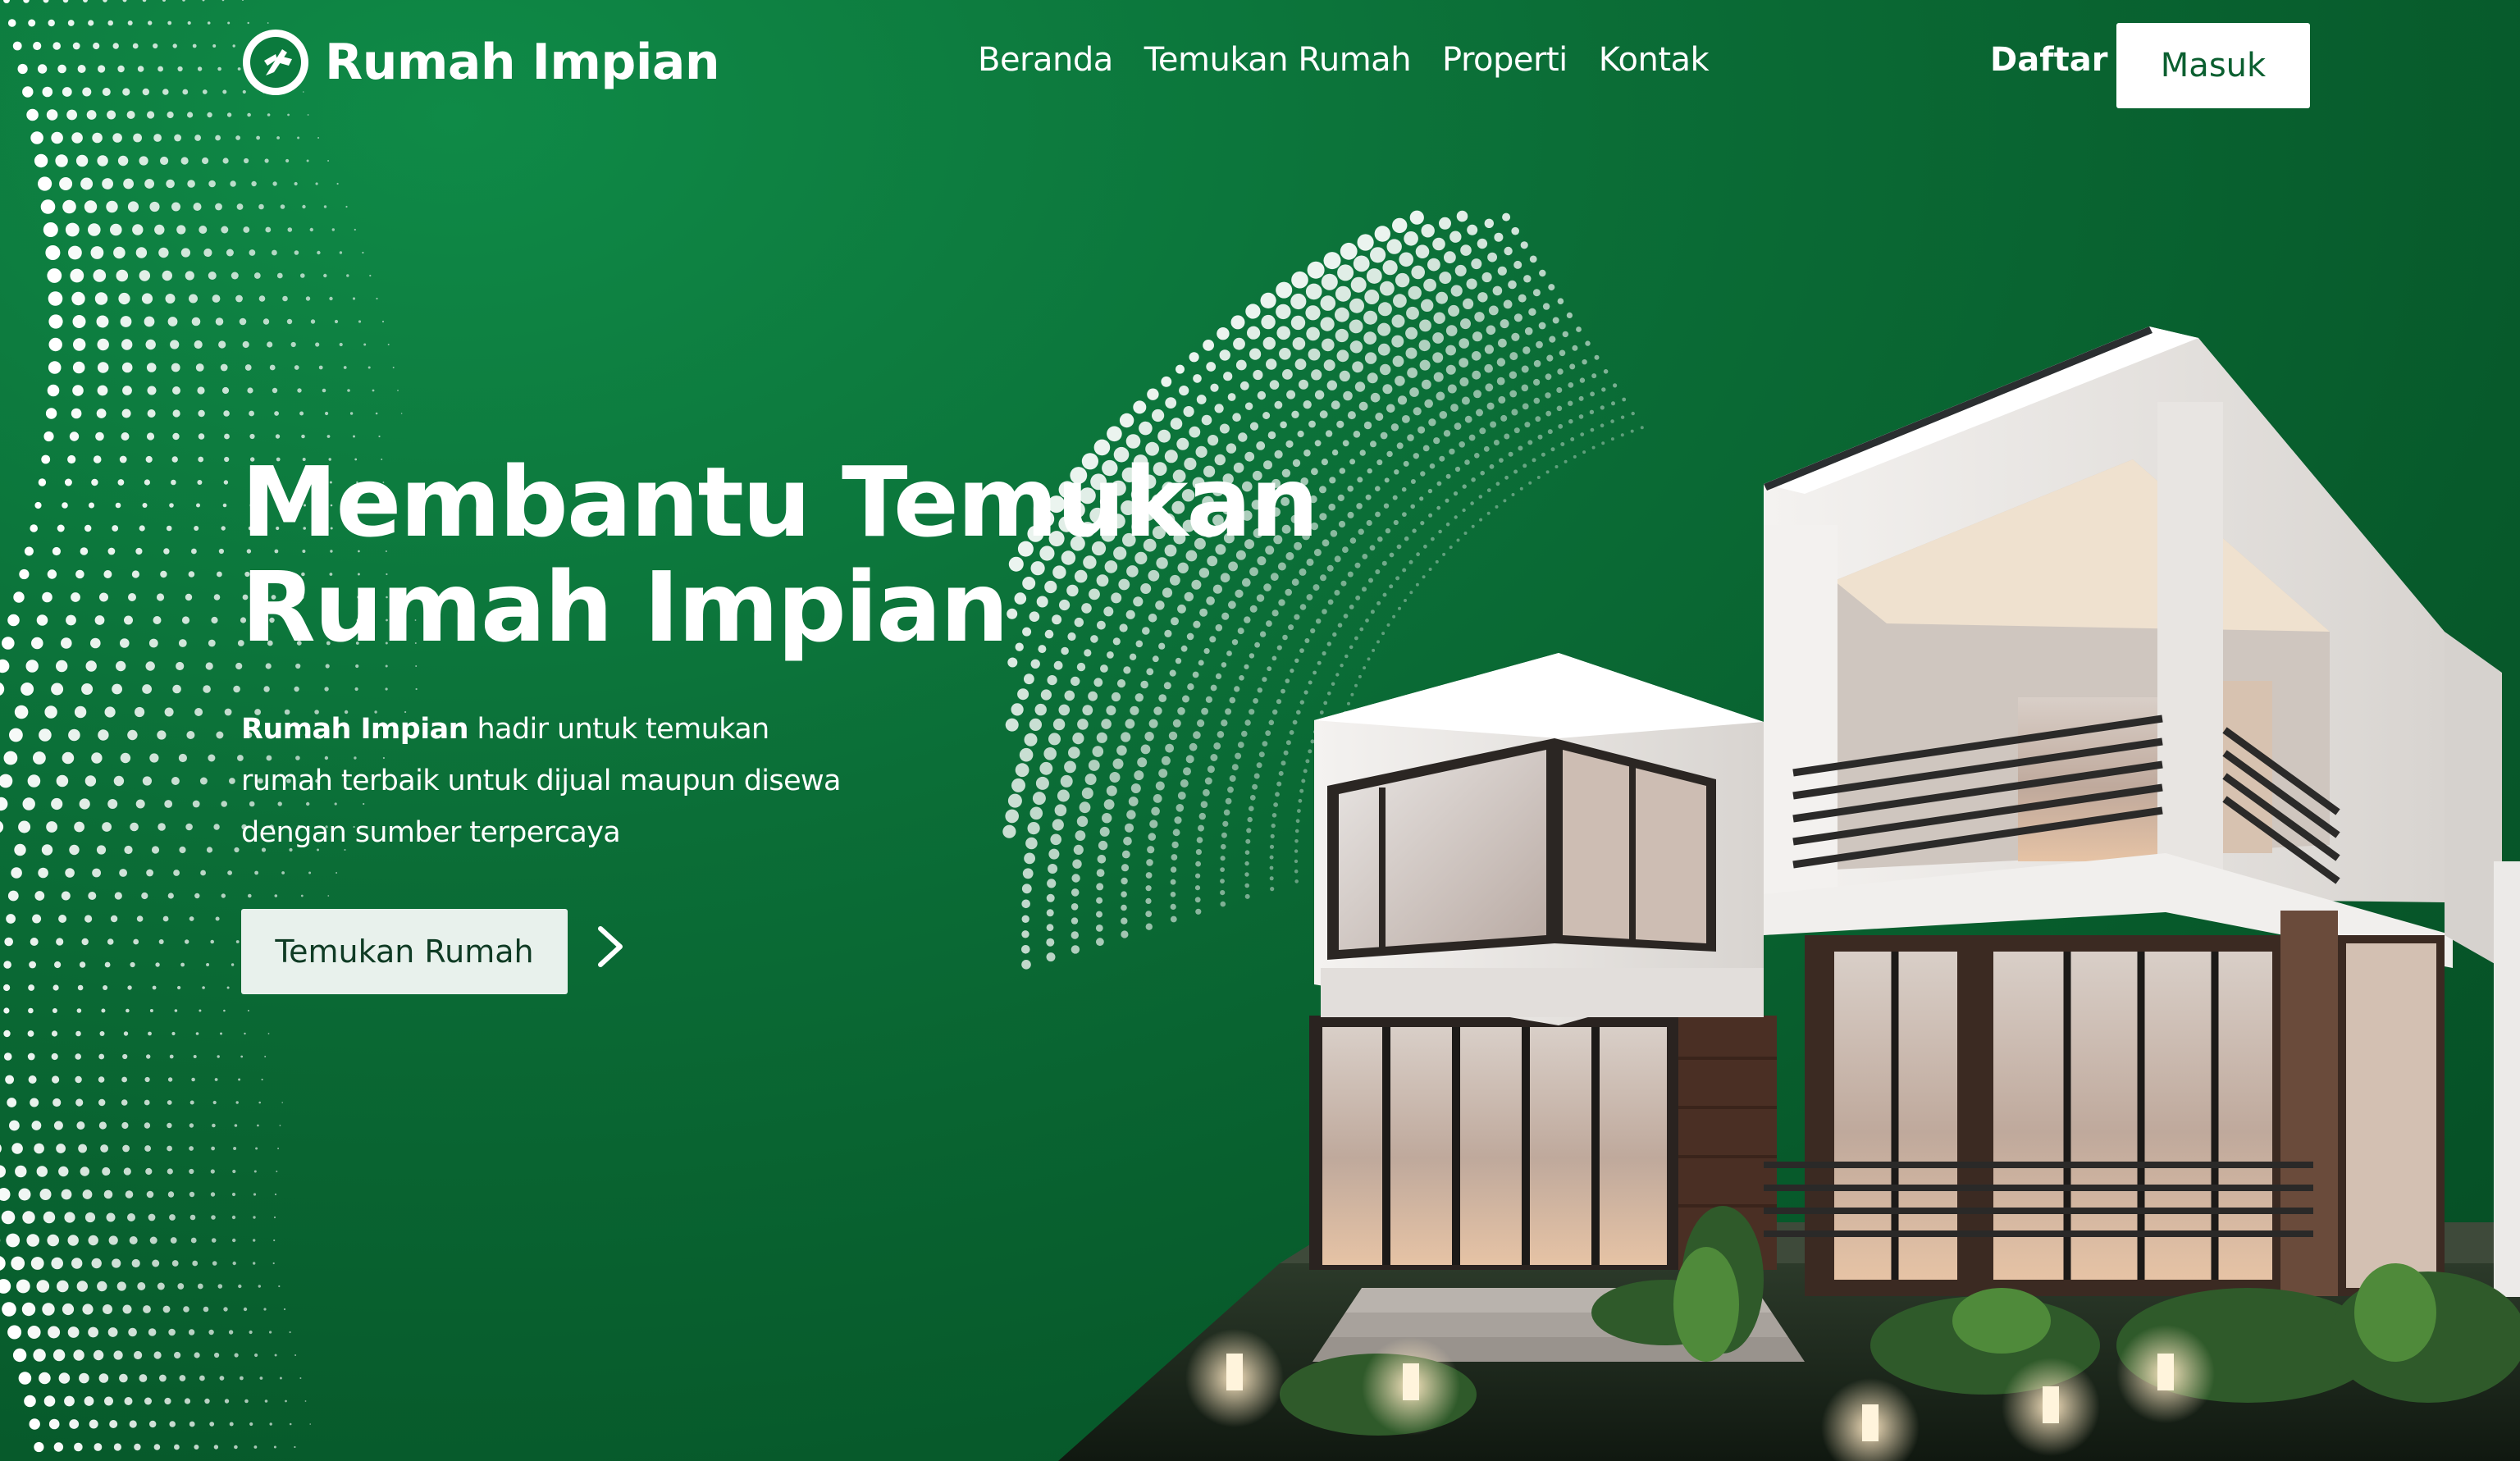  Describe the element at coordinates (1654, 60) in the screenshot. I see `nav-link-kontak: Kontak` at that location.